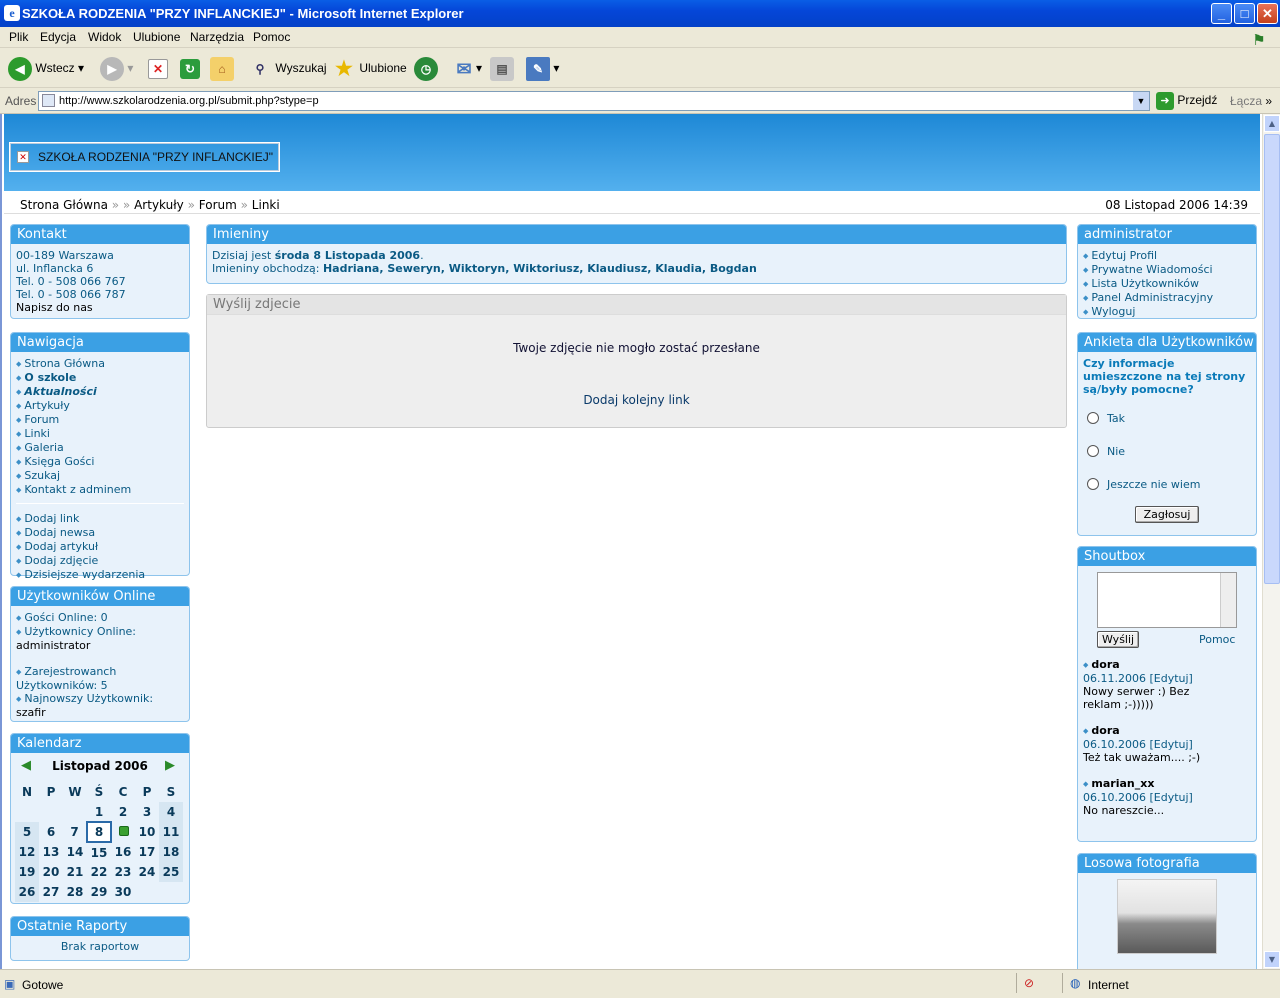  What do you see at coordinates (1167, 298) in the screenshot?
I see `admin-panel-link: Panel Administracyjny` at bounding box center [1167, 298].